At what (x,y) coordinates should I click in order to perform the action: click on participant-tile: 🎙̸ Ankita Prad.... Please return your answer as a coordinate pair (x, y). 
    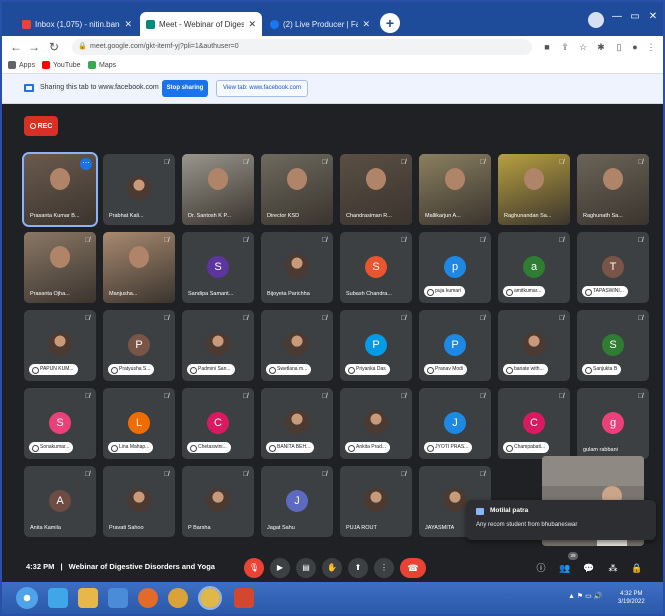
    Looking at the image, I should click on (376, 423).